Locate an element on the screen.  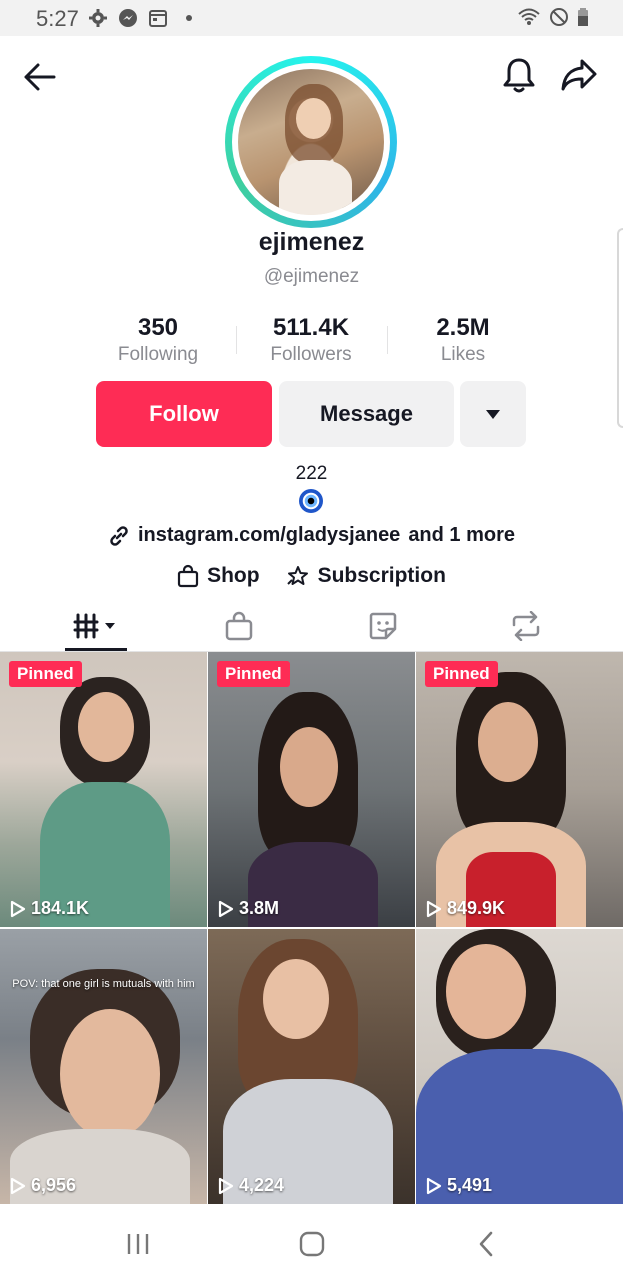
video-tile: Pinned 849.9K is located at coordinates (519, 789).